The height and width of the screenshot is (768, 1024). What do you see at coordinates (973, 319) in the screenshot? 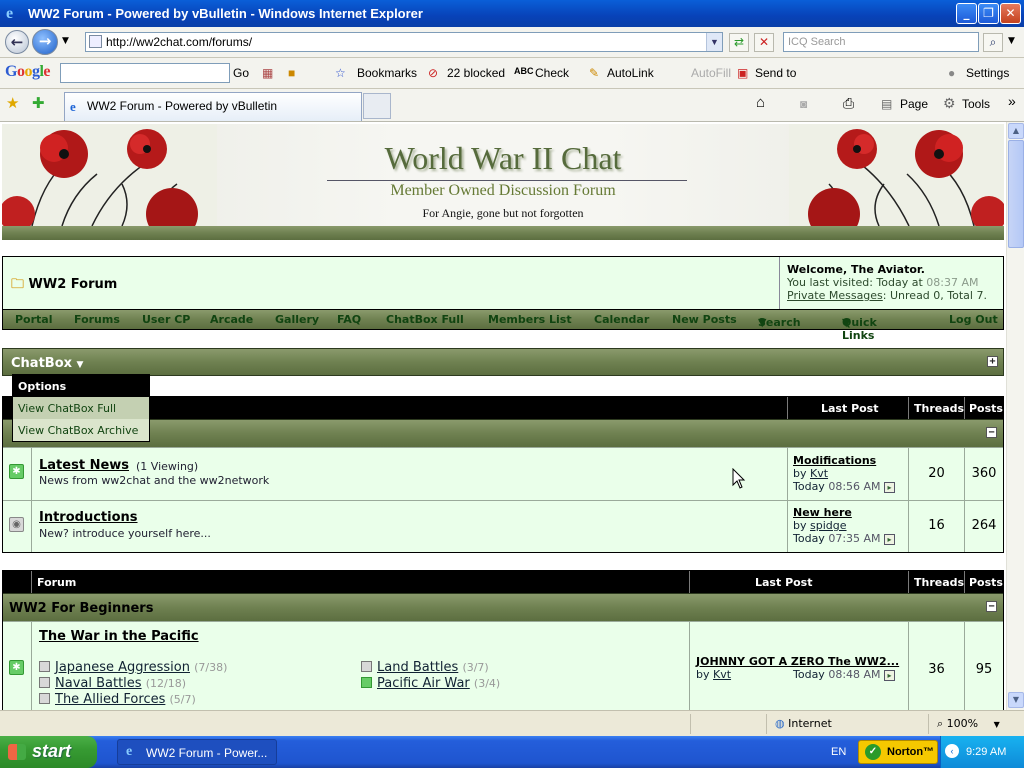
I see `nav-log-out: Log Out` at bounding box center [973, 319].